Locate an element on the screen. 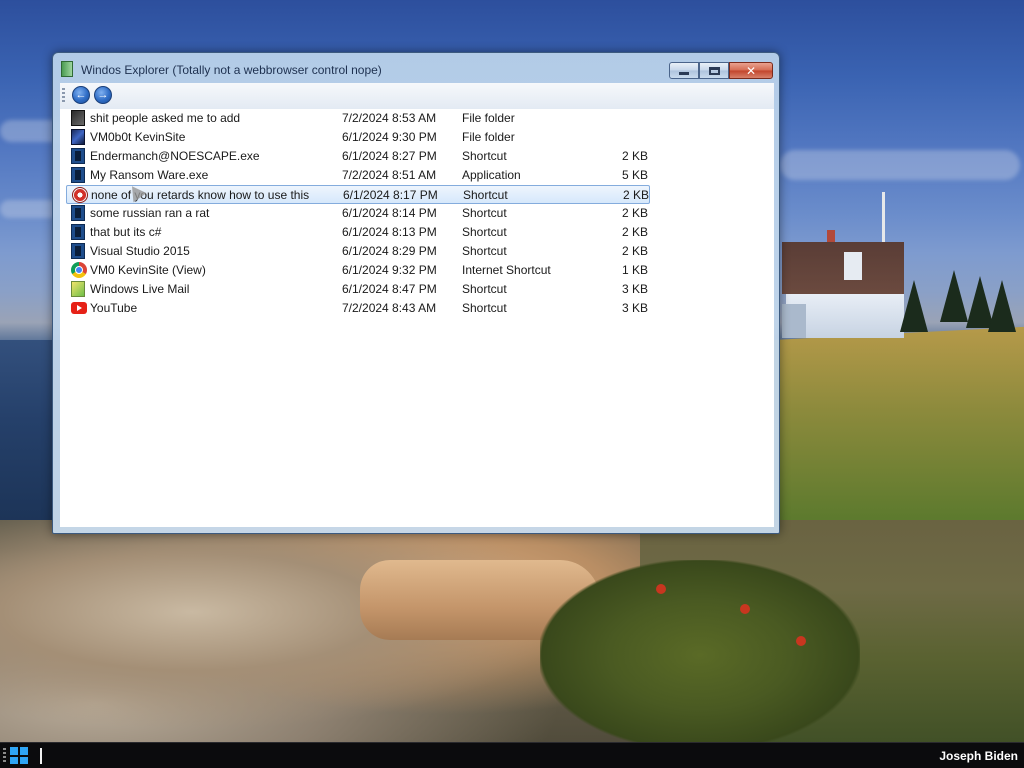 This screenshot has width=1024, height=768. minimize-icon is located at coordinates (684, 73).